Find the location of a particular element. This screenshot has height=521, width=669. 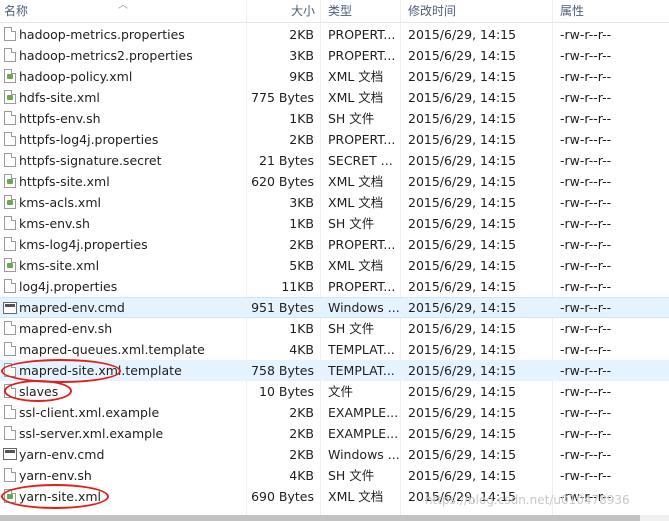

file-name: kms-env.sh is located at coordinates (54, 223).